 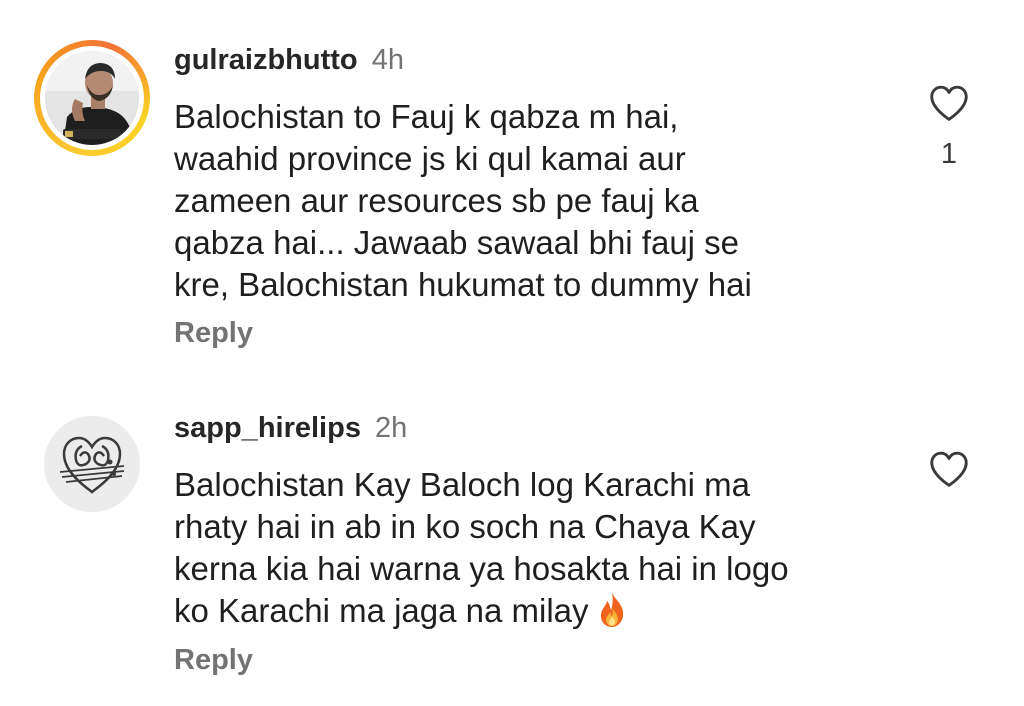 What do you see at coordinates (612, 609) in the screenshot?
I see `fire-emoji-icon` at bounding box center [612, 609].